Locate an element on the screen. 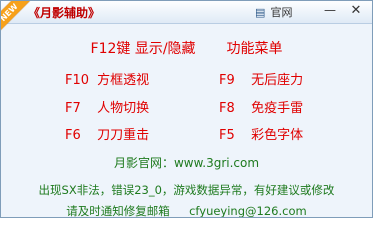 The width and height of the screenshot is (373, 240). hotkey-item: F9 无后座力 is located at coordinates (261, 78).